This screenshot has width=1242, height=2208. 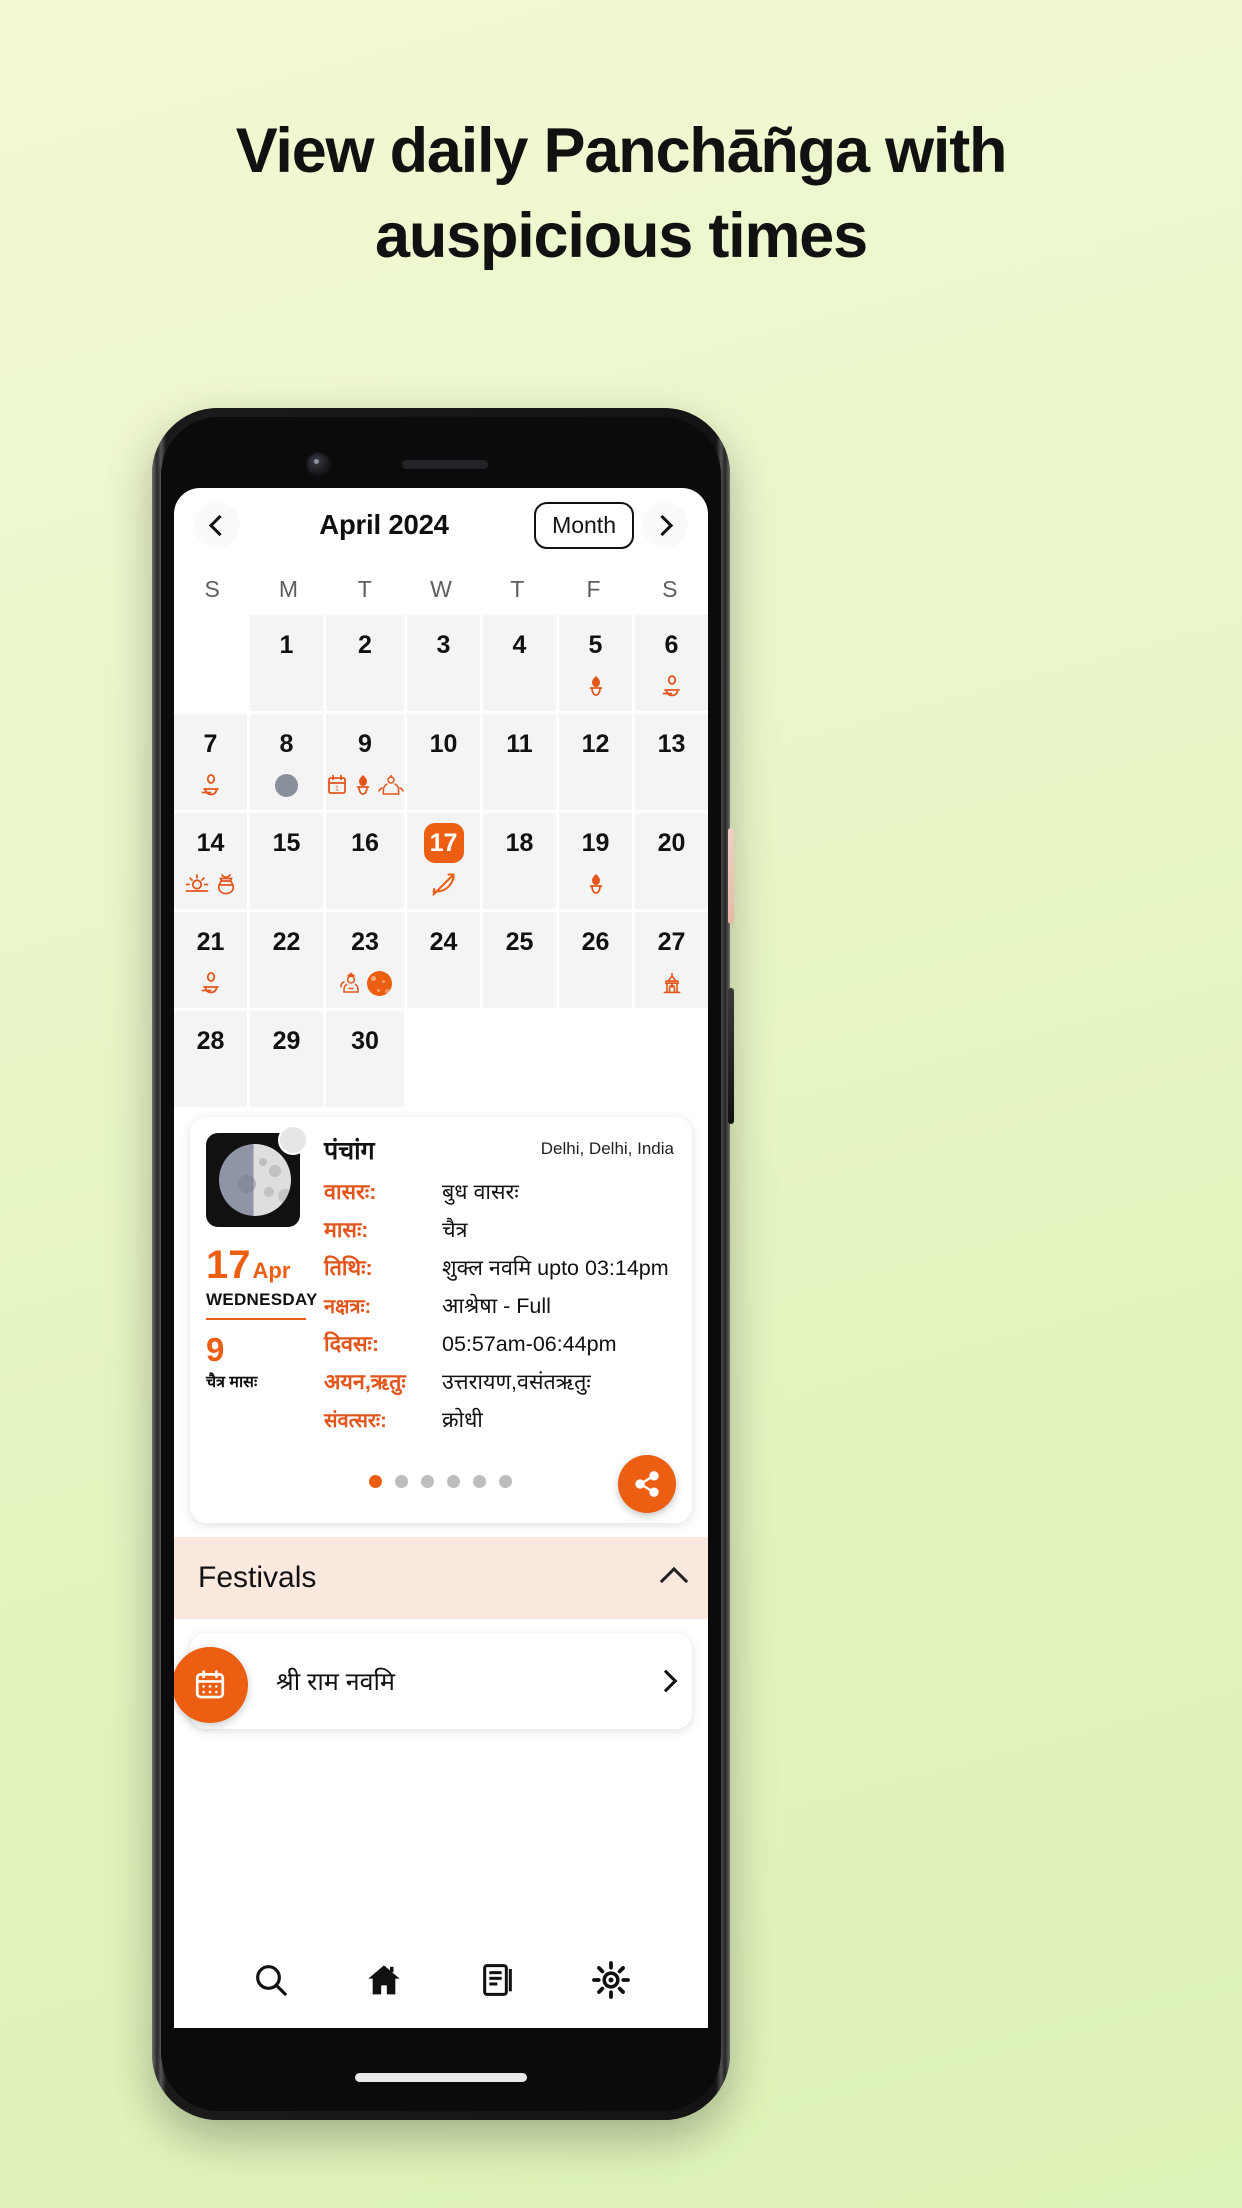 I want to click on nav-settings, so click(x=611, y=1980).